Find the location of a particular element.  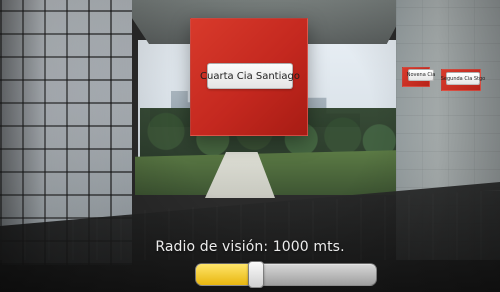

slider-track is located at coordinates (286, 274).